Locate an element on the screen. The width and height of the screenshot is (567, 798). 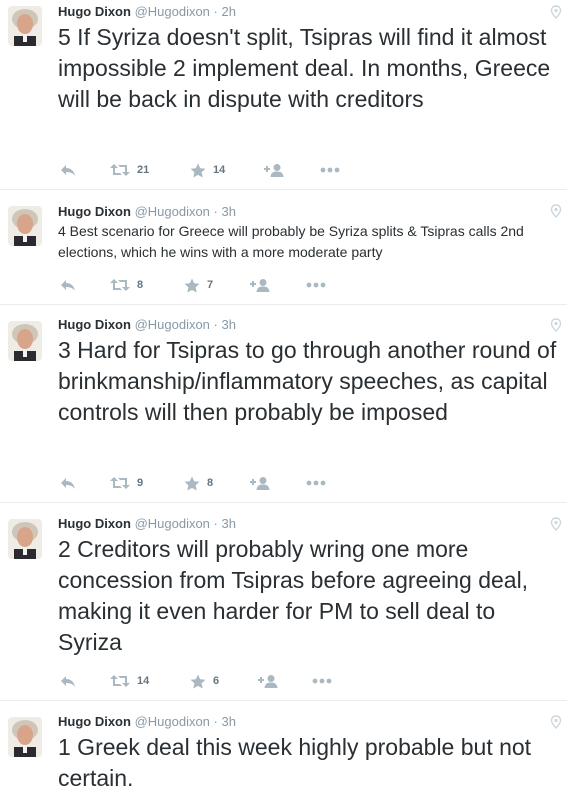
favorite-count: 8 is located at coordinates (210, 483).